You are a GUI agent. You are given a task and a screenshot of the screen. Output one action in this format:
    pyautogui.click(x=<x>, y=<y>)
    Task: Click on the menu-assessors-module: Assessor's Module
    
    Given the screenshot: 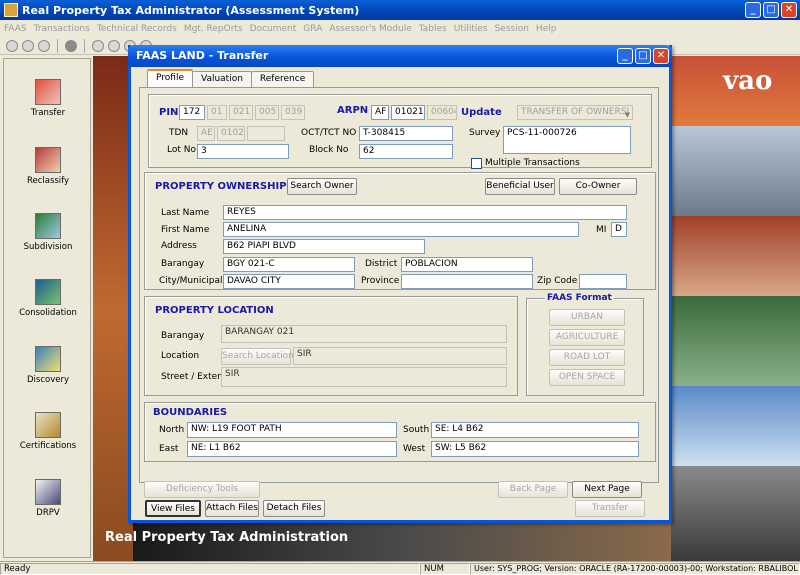 What is the action you would take?
    pyautogui.click(x=370, y=29)
    